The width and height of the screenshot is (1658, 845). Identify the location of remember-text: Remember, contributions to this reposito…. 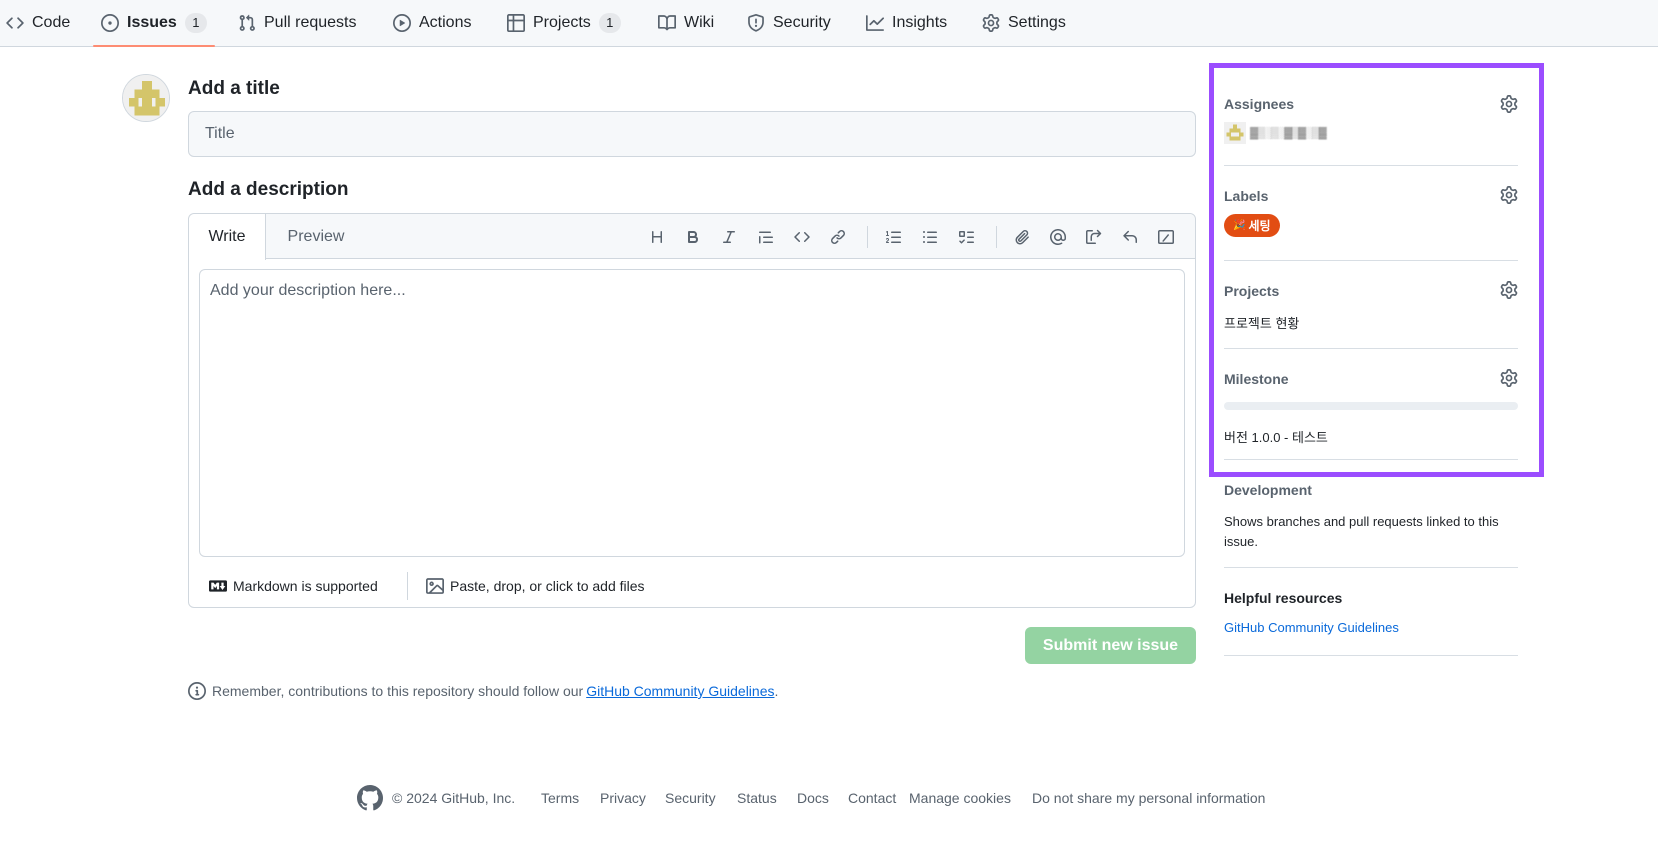
(398, 691).